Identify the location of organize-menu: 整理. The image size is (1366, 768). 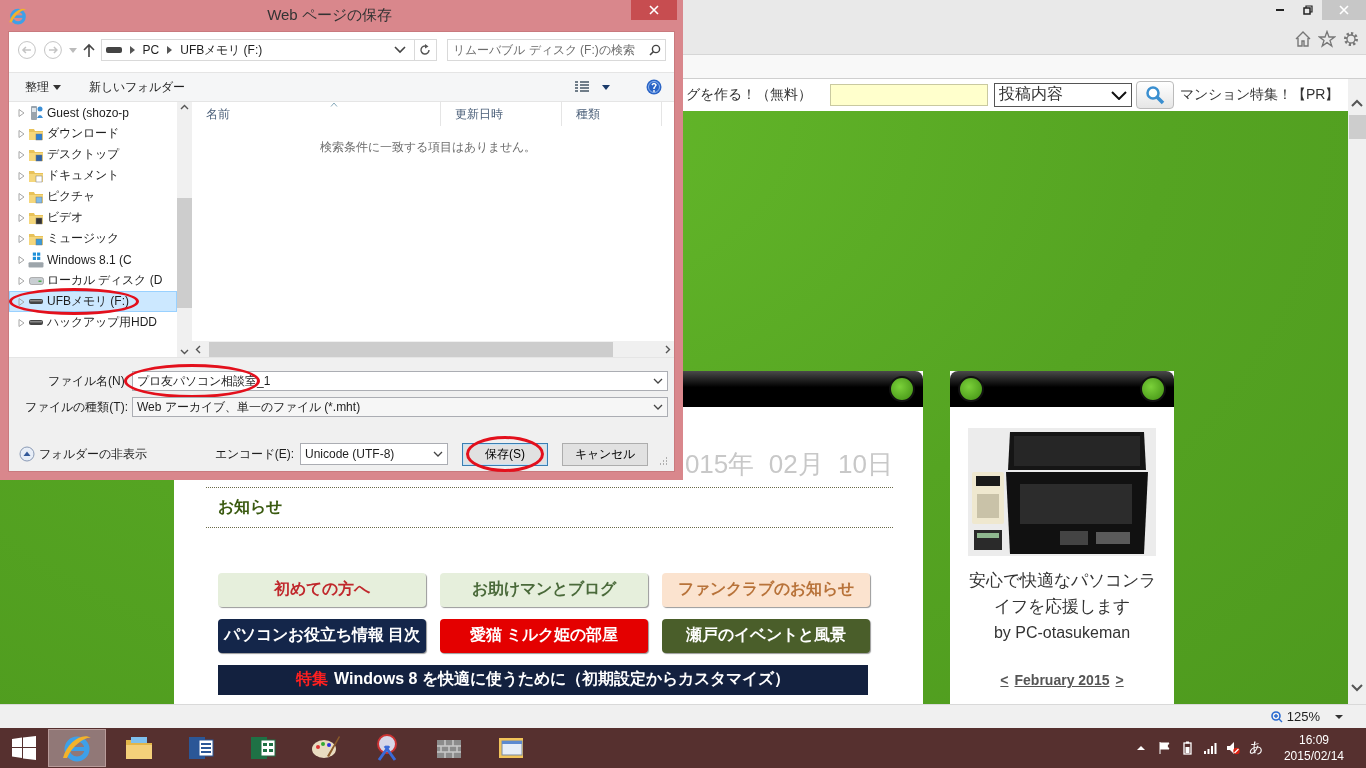
(43, 87).